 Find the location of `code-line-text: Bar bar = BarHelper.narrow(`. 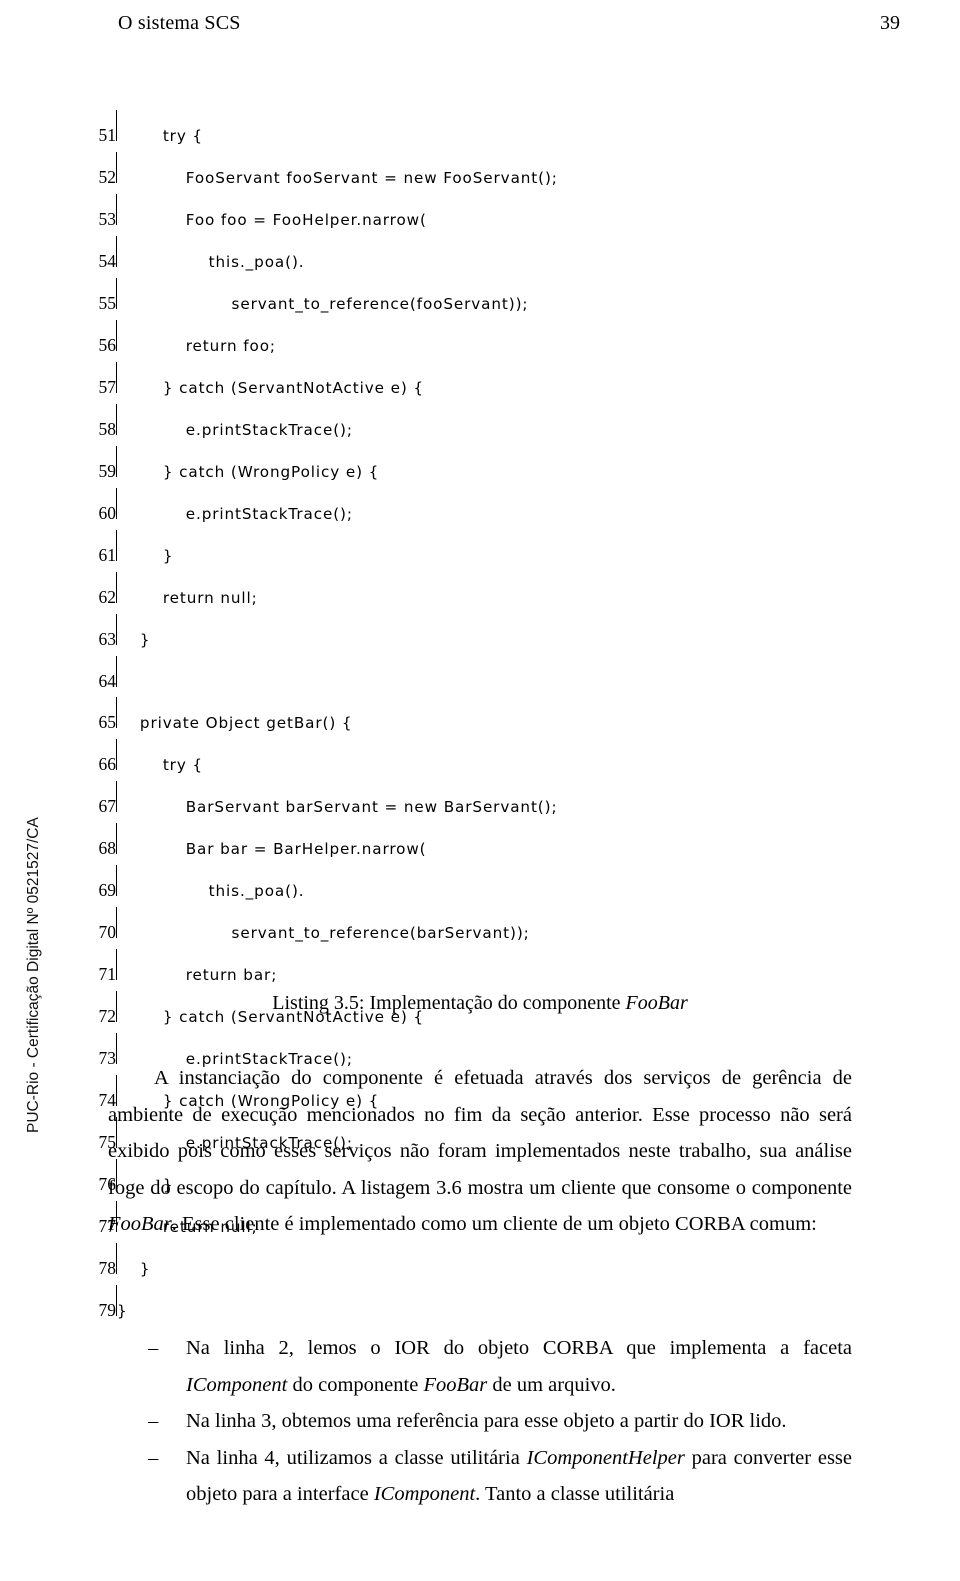

code-line-text: Bar bar = BarHelper.narrow( is located at coordinates (272, 849).